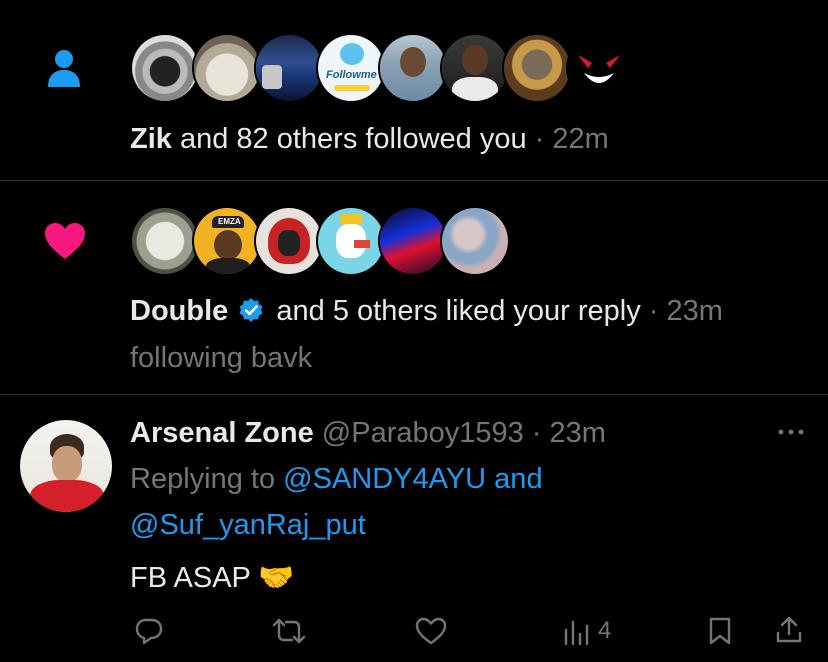  I want to click on replying-prefix: Replying to, so click(207, 479).